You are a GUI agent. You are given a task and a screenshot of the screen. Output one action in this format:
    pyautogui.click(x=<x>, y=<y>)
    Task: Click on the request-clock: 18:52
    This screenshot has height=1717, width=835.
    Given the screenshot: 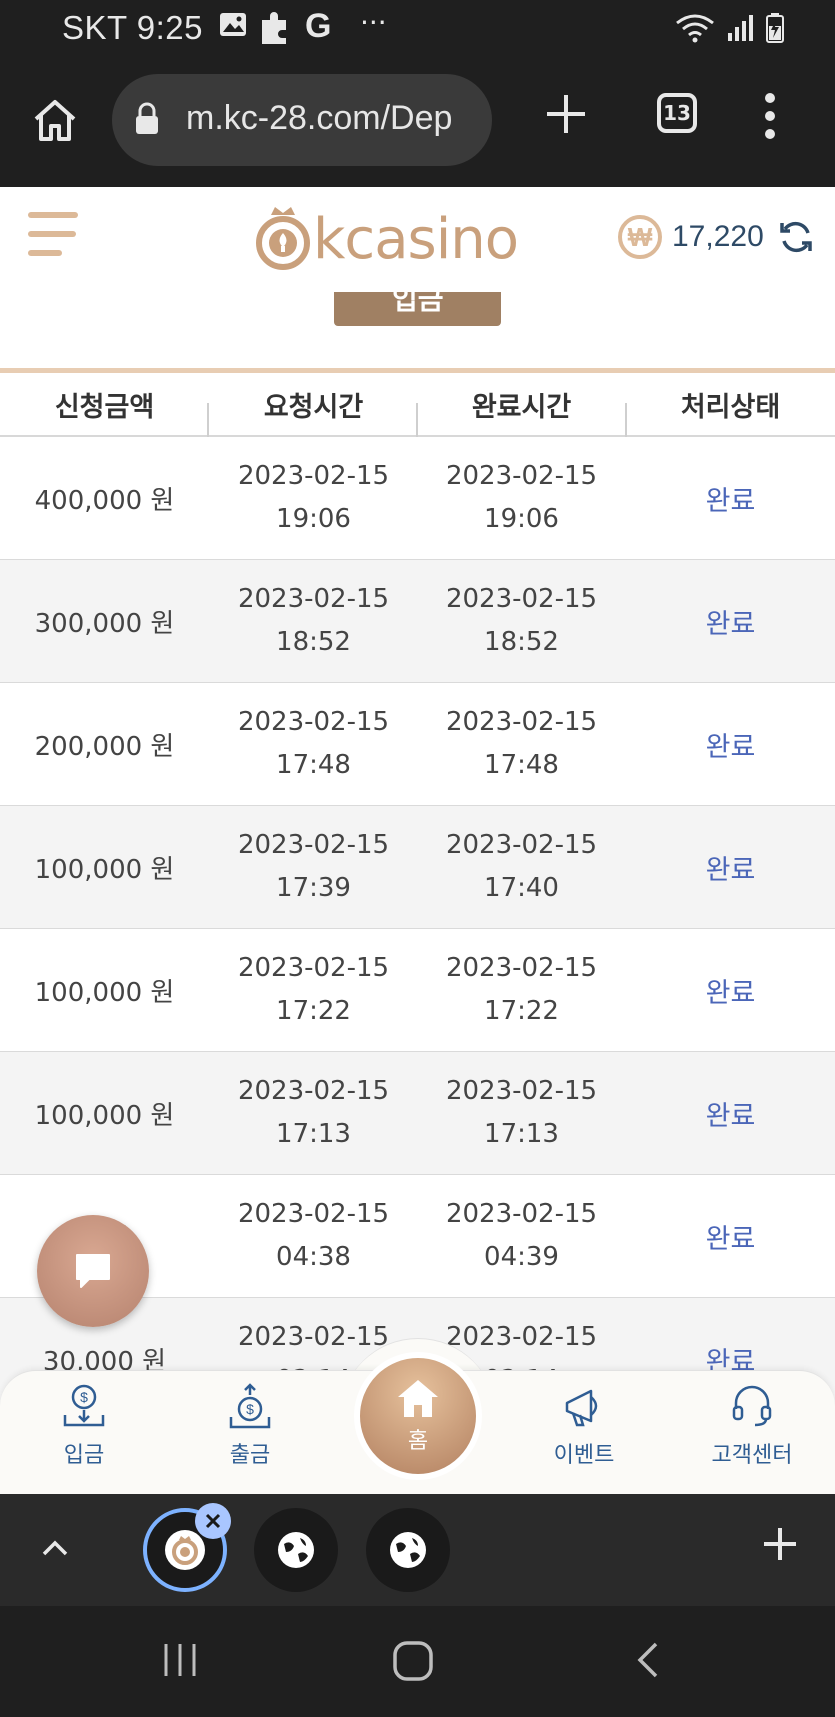 What is the action you would take?
    pyautogui.click(x=313, y=642)
    